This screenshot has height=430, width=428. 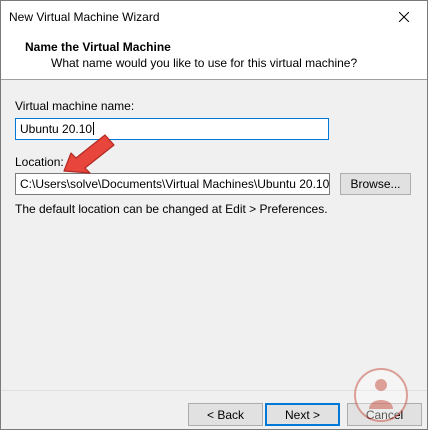 I want to click on close-button, so click(x=404, y=16).